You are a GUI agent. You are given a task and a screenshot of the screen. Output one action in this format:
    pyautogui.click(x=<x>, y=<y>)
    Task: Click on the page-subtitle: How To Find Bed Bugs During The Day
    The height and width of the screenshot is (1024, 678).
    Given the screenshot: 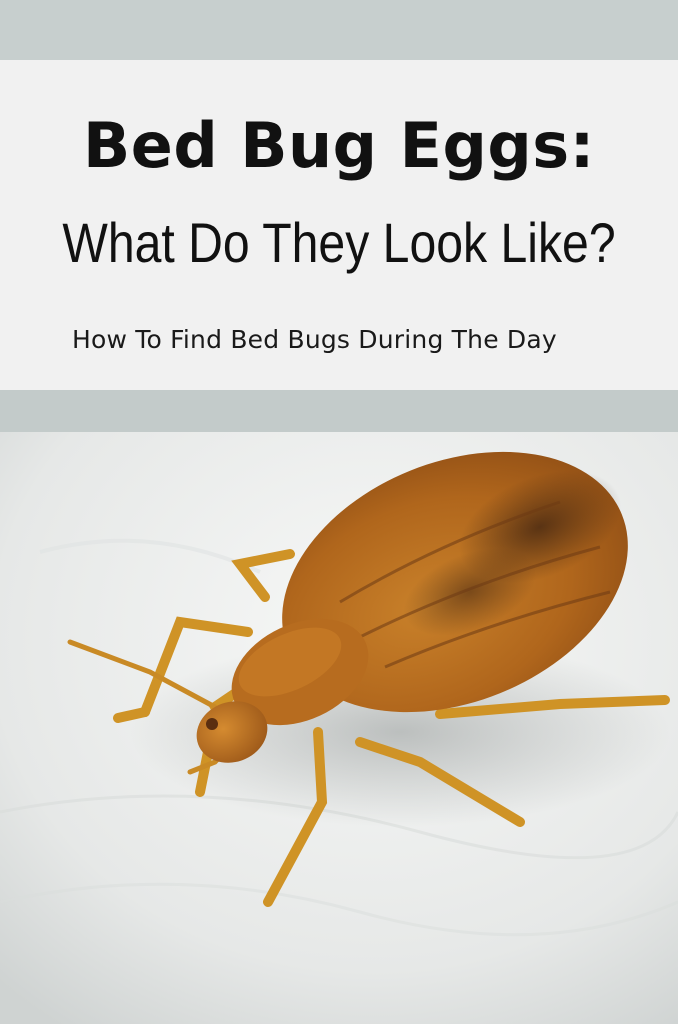 What is the action you would take?
    pyautogui.click(x=314, y=339)
    